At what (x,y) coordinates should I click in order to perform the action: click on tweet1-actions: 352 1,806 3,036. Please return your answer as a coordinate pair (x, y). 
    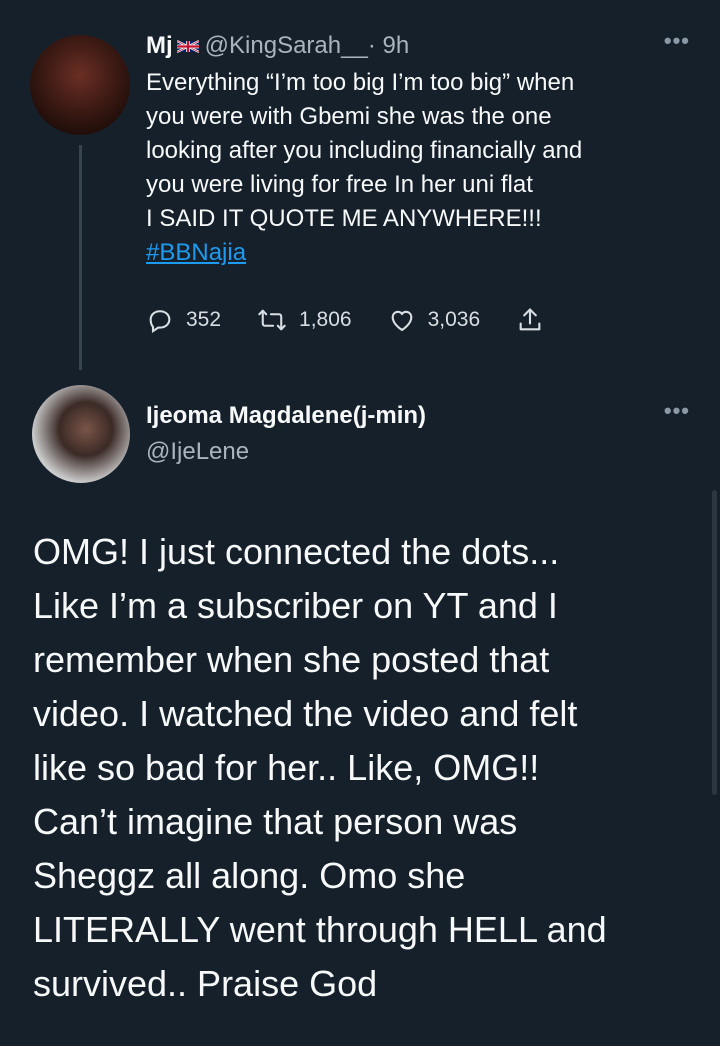
    Looking at the image, I should click on (369, 320).